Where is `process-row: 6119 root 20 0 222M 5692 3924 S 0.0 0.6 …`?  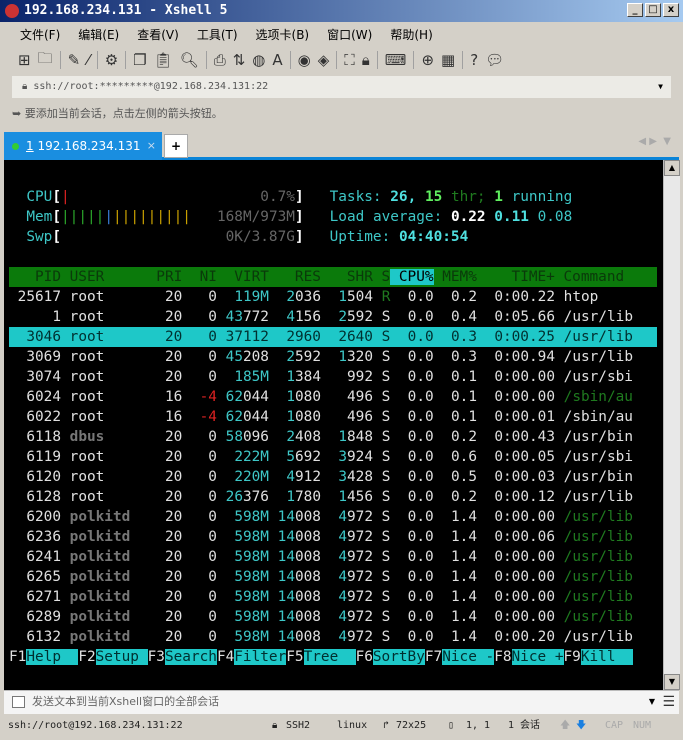
process-row: 6119 root 20 0 222M 5692 3924 S 0.0 0.6 … is located at coordinates (333, 457).